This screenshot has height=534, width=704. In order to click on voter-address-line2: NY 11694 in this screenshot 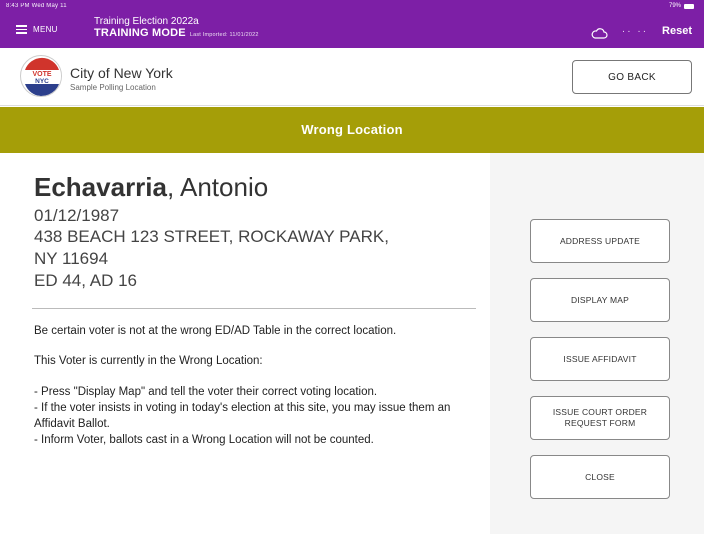, I will do `click(71, 259)`.